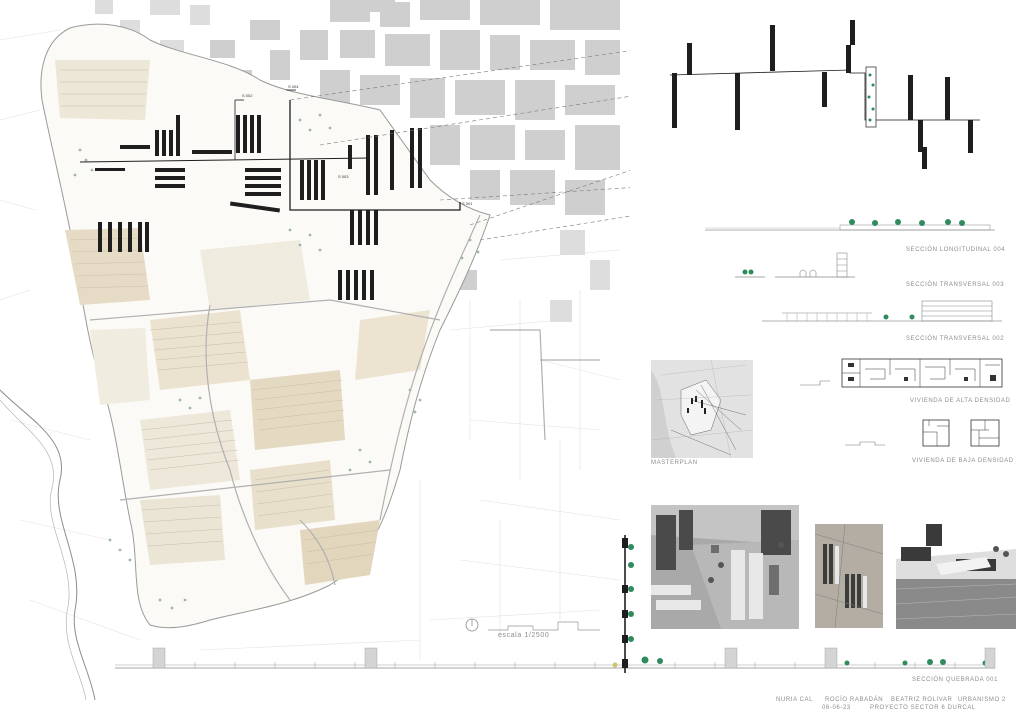  Describe the element at coordinates (982, 700) in the screenshot. I see `course-label: URBANISMO 2` at that location.